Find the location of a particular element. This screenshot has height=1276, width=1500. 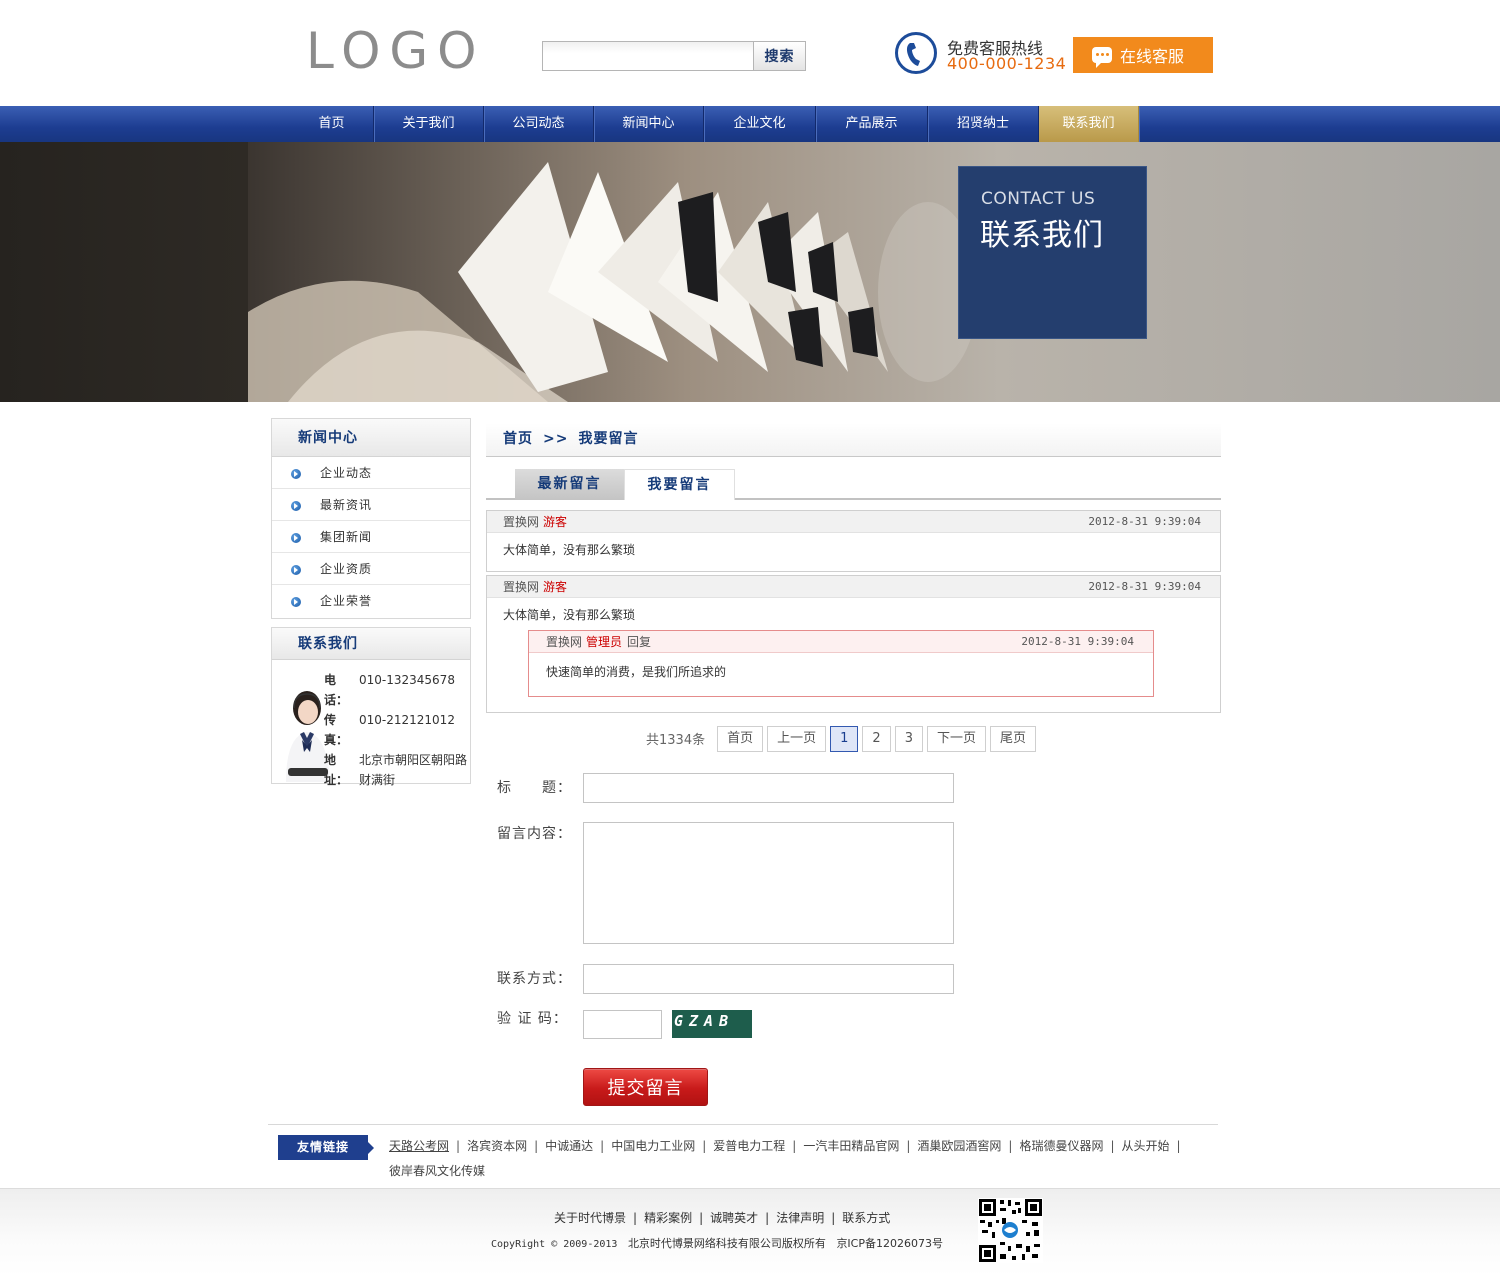

pagination-last: 尾页 is located at coordinates (1012, 738).